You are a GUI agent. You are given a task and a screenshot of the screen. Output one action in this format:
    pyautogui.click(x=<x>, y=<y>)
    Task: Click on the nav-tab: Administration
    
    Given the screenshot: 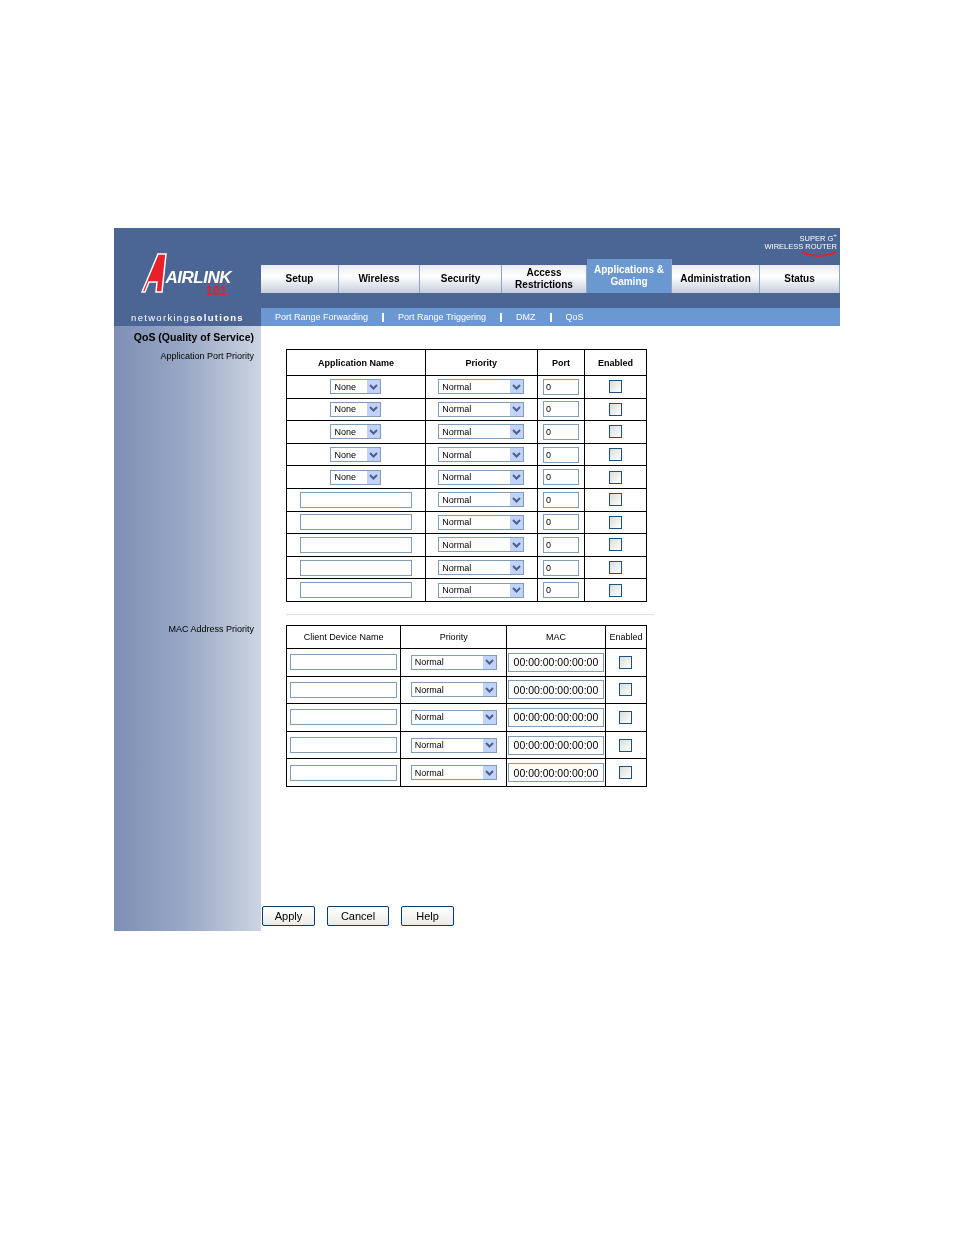 What is the action you would take?
    pyautogui.click(x=716, y=279)
    